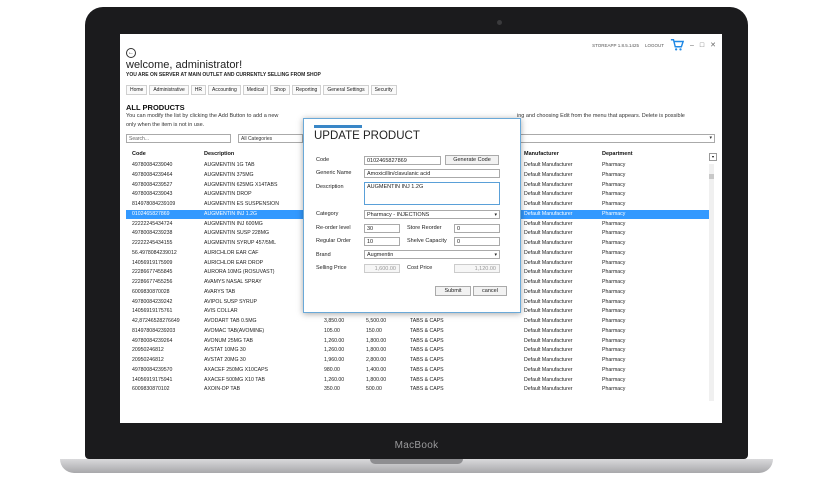 The image size is (833, 481). I want to click on regular-order-field: 10, so click(382, 241).